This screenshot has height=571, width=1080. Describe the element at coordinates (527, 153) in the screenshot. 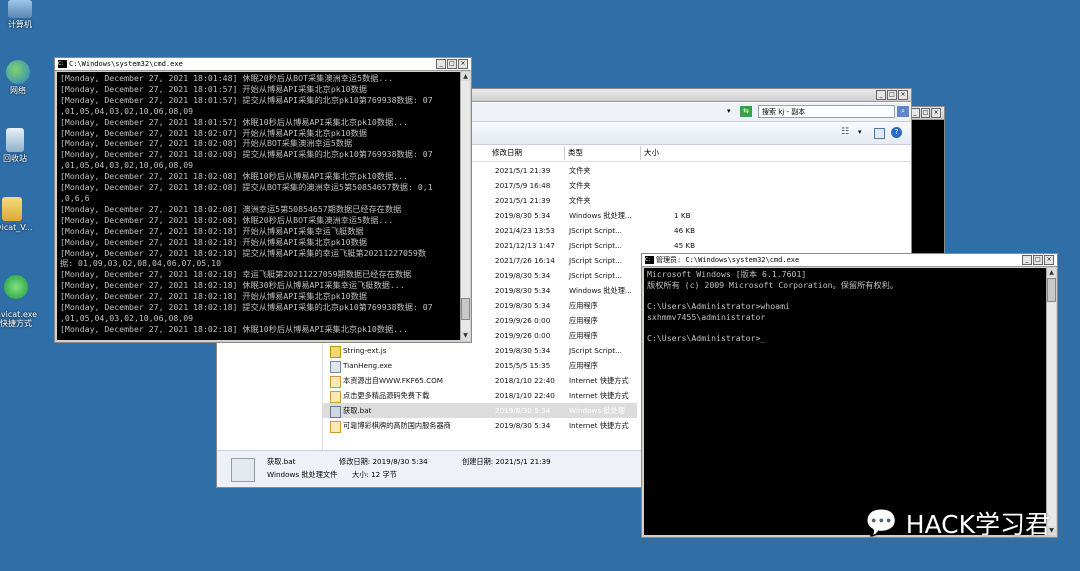

I see `column-header-date: 修改日期` at that location.